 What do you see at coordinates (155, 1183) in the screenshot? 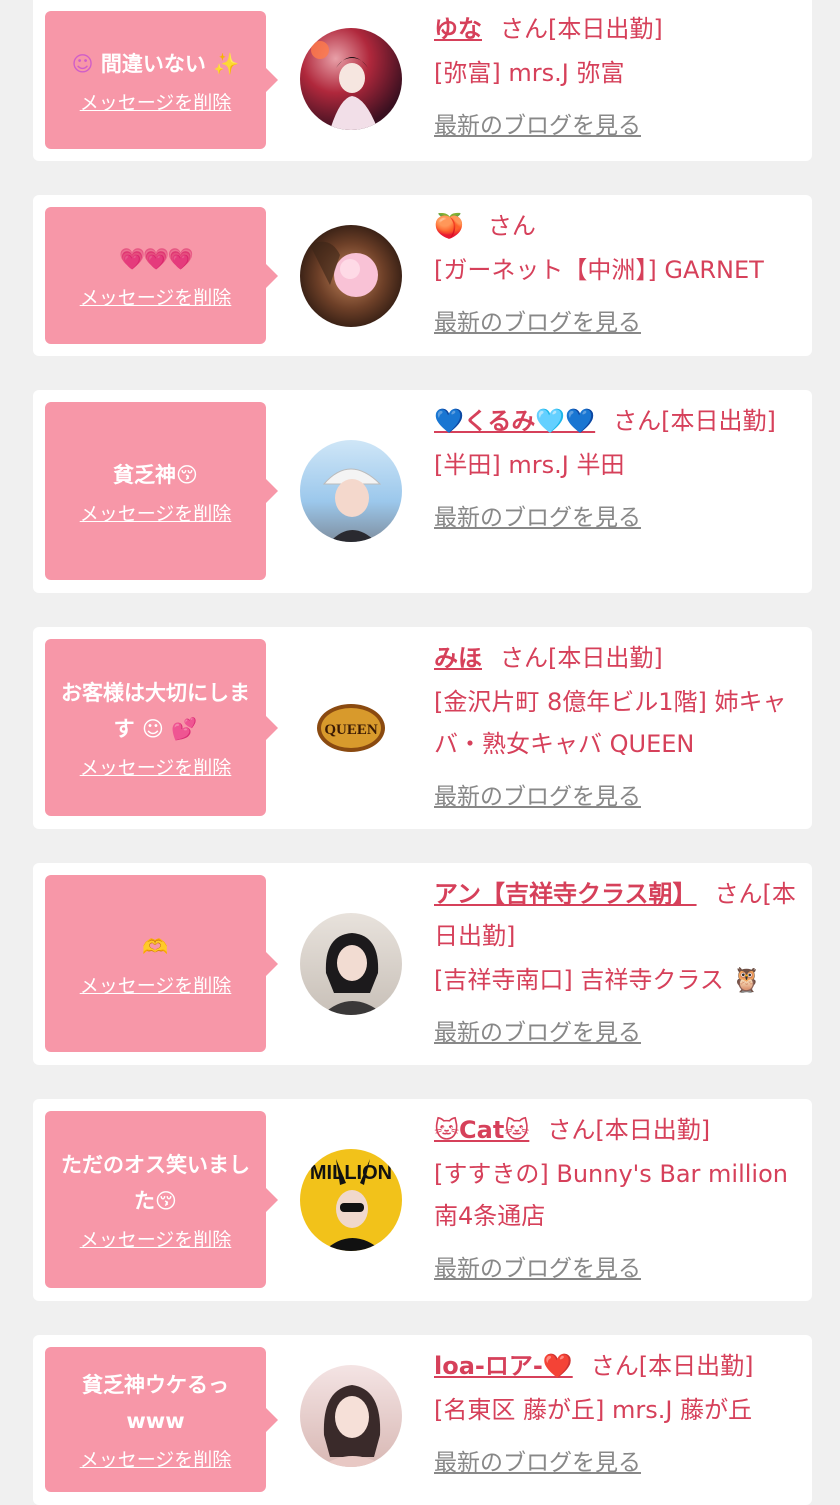
I see `bubble-message: ただのオス笑いました😚` at bounding box center [155, 1183].